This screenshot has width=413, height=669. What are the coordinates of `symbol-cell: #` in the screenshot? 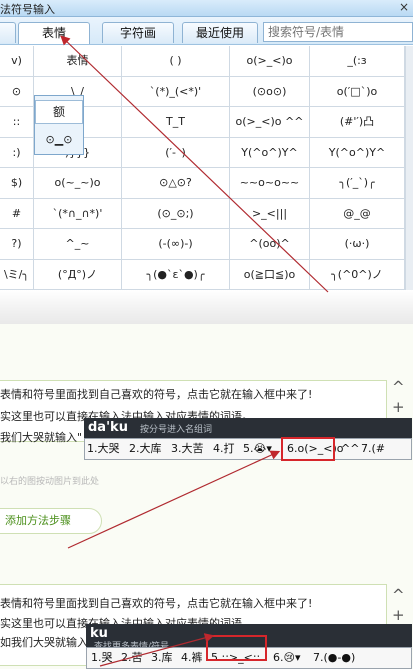 It's located at (17, 213).